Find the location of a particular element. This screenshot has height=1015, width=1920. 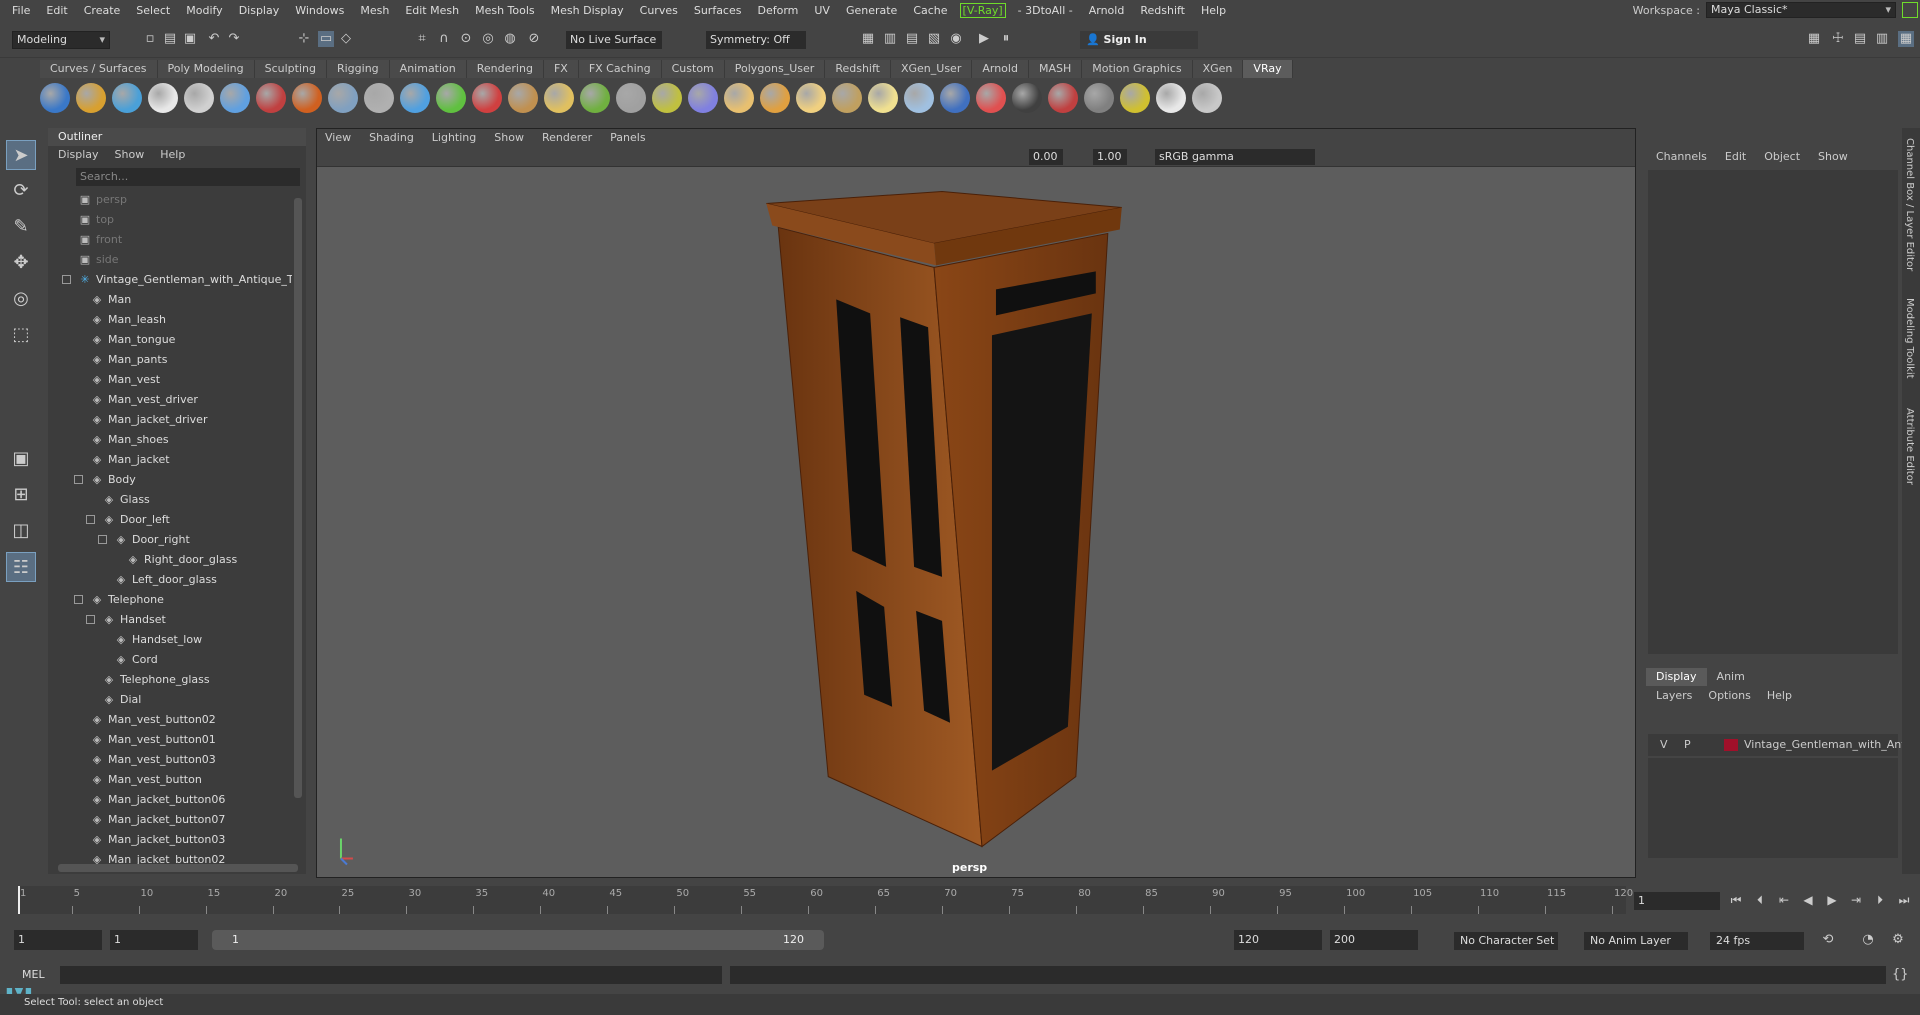

shelf-tool-3-icon is located at coordinates (127, 98).